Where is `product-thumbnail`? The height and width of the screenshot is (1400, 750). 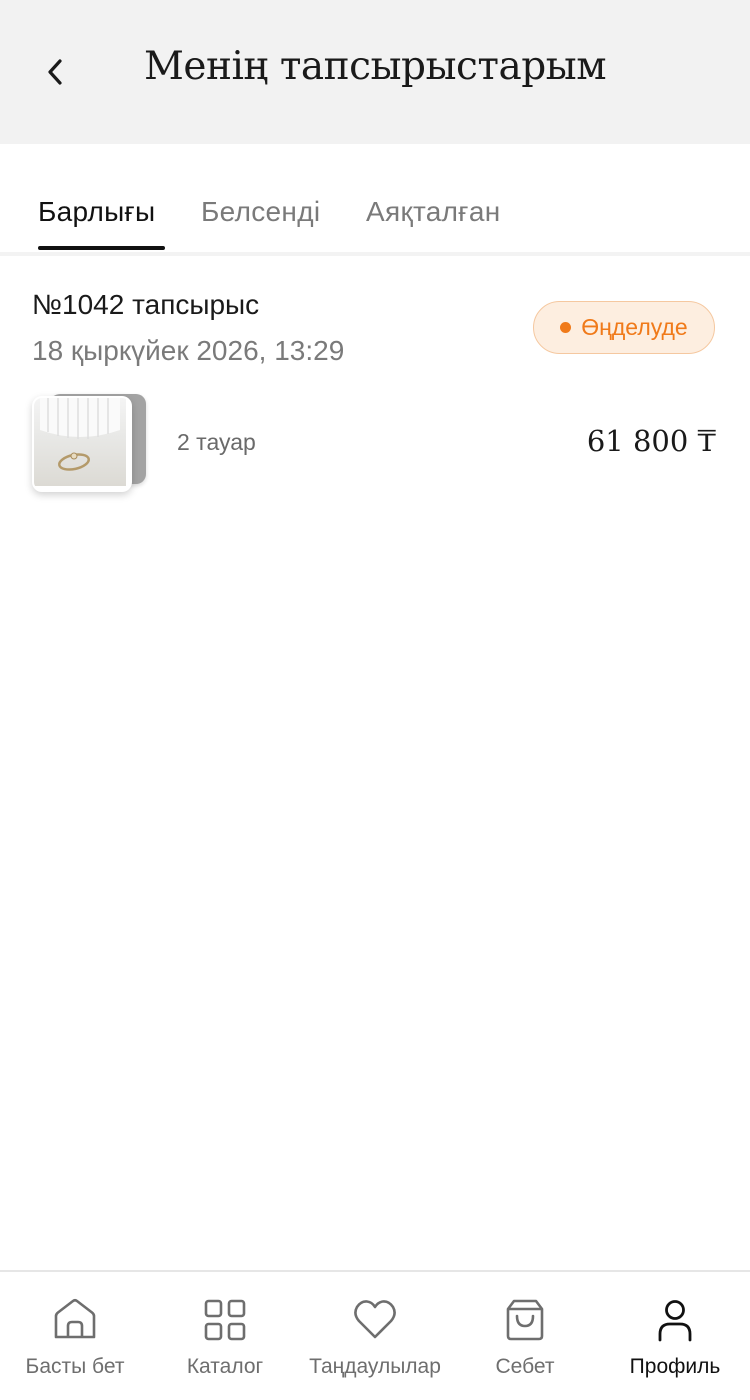 product-thumbnail is located at coordinates (82, 444).